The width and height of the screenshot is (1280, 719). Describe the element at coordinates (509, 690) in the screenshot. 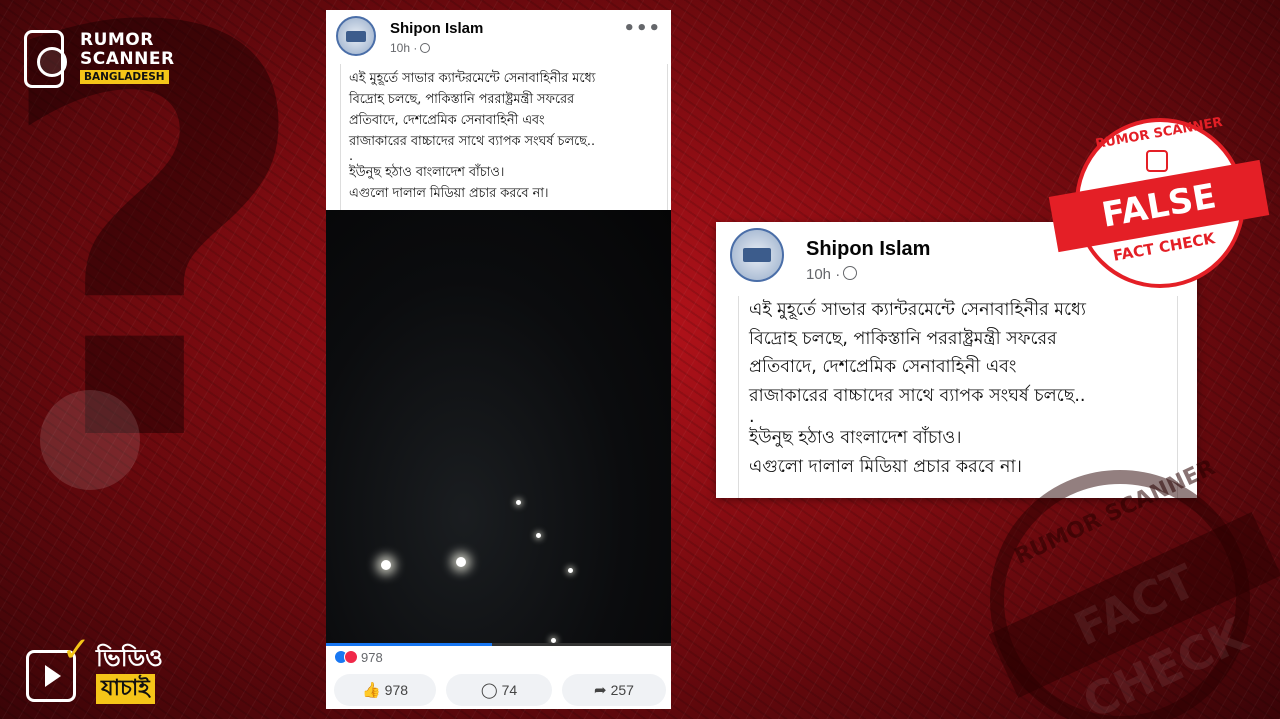

I see `comment-count: 74` at that location.